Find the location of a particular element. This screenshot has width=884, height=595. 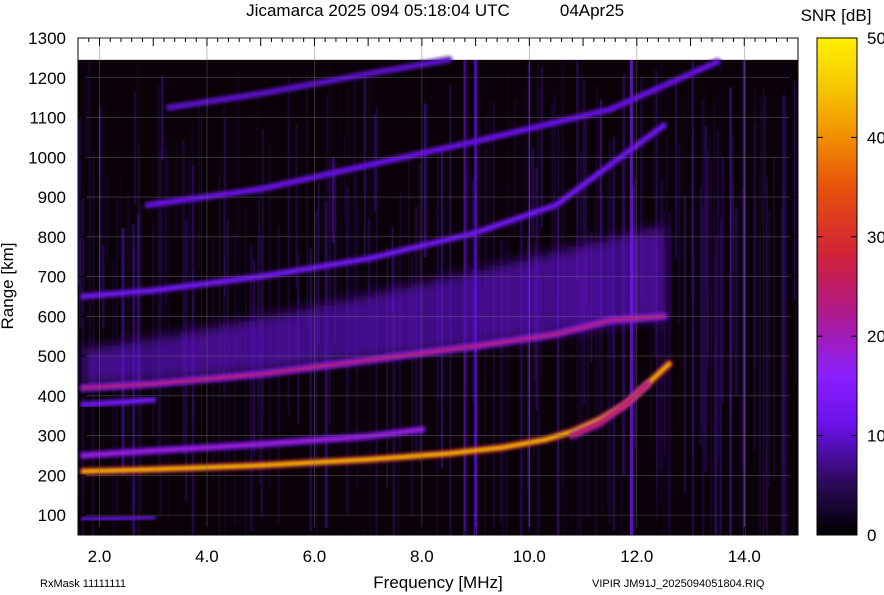

colorbar-tick-label: 0 is located at coordinates (871, 535).